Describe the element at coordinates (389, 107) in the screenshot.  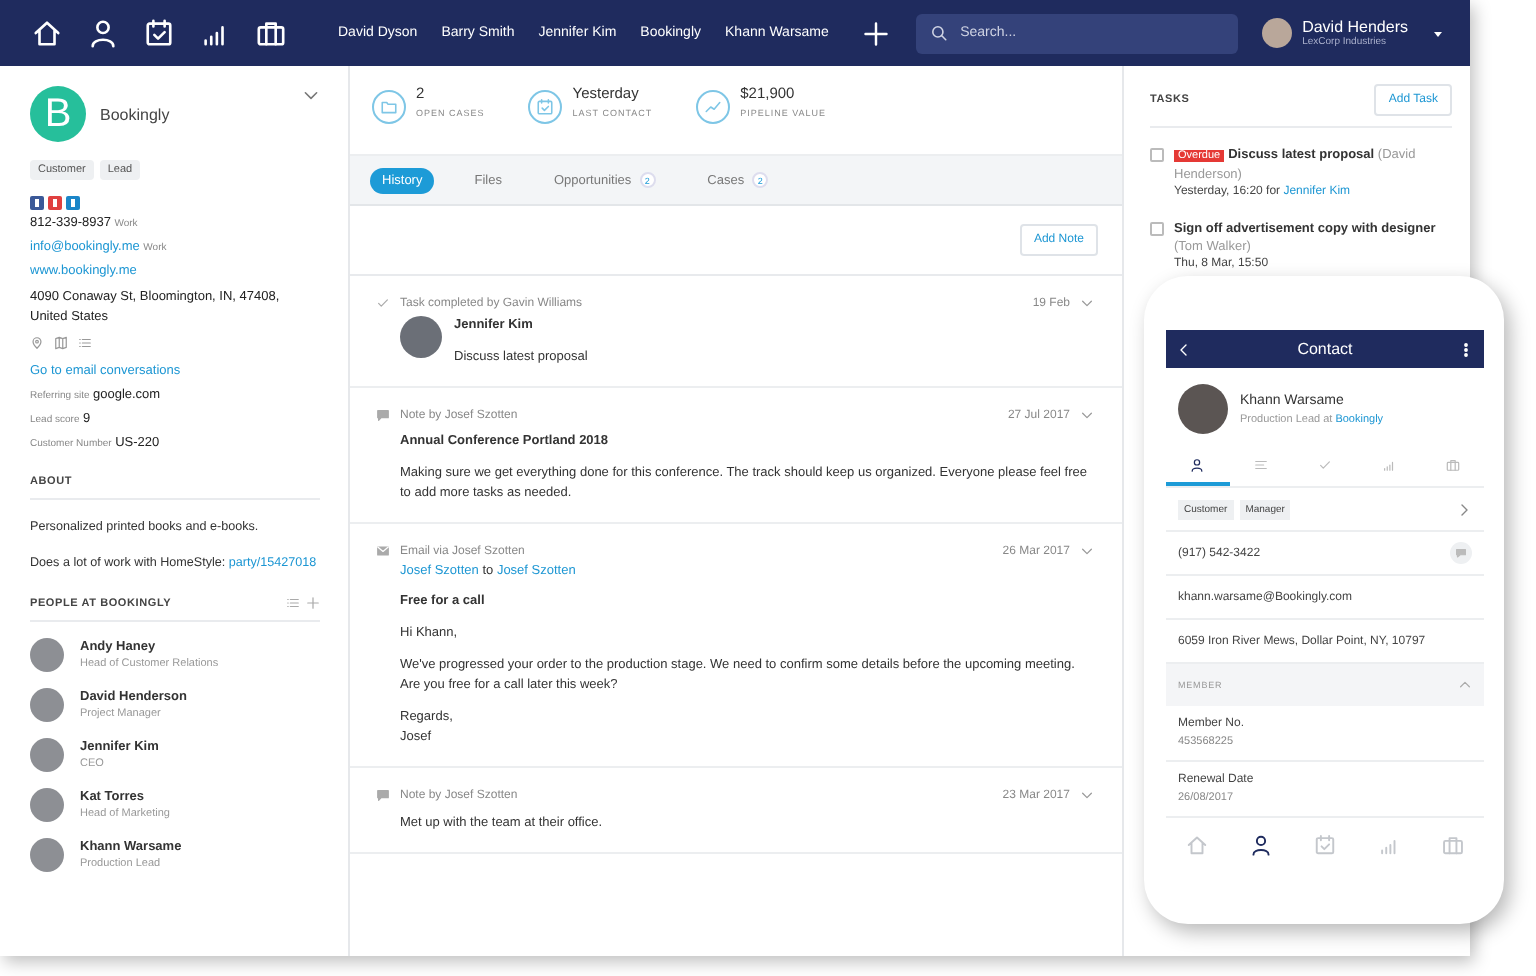
I see `folder-icon` at that location.